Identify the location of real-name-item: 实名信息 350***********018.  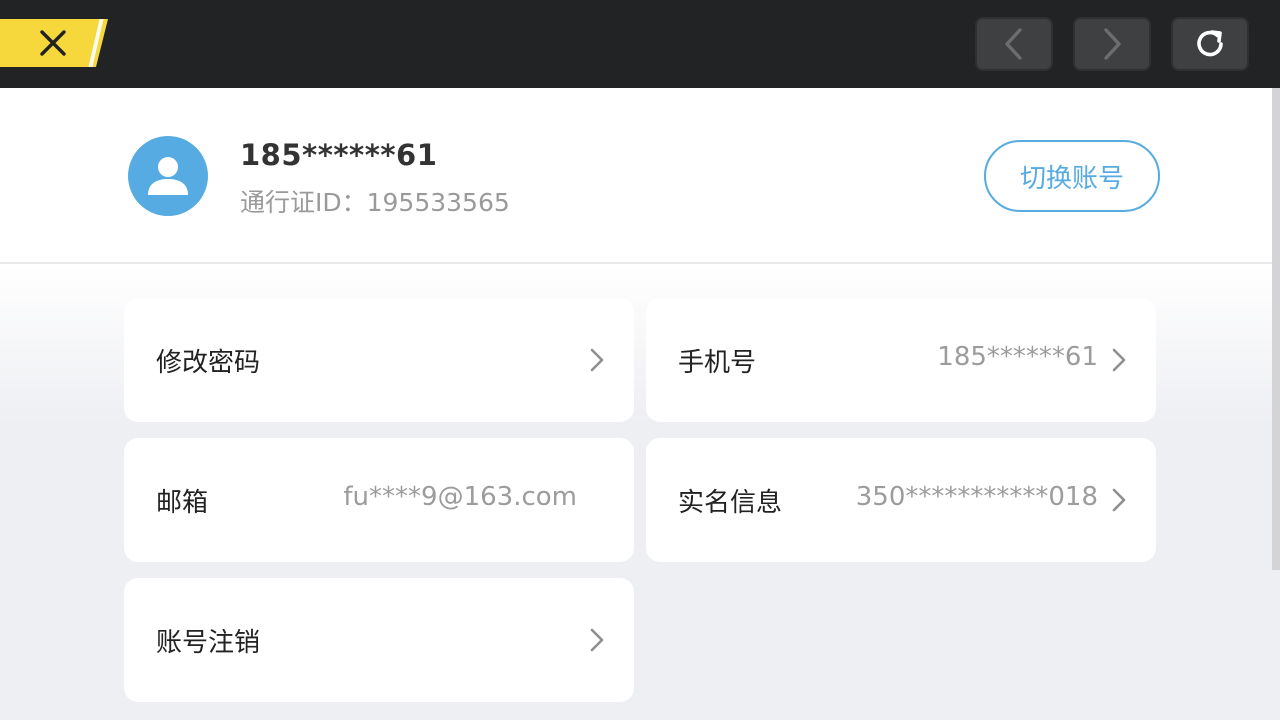
(901, 500).